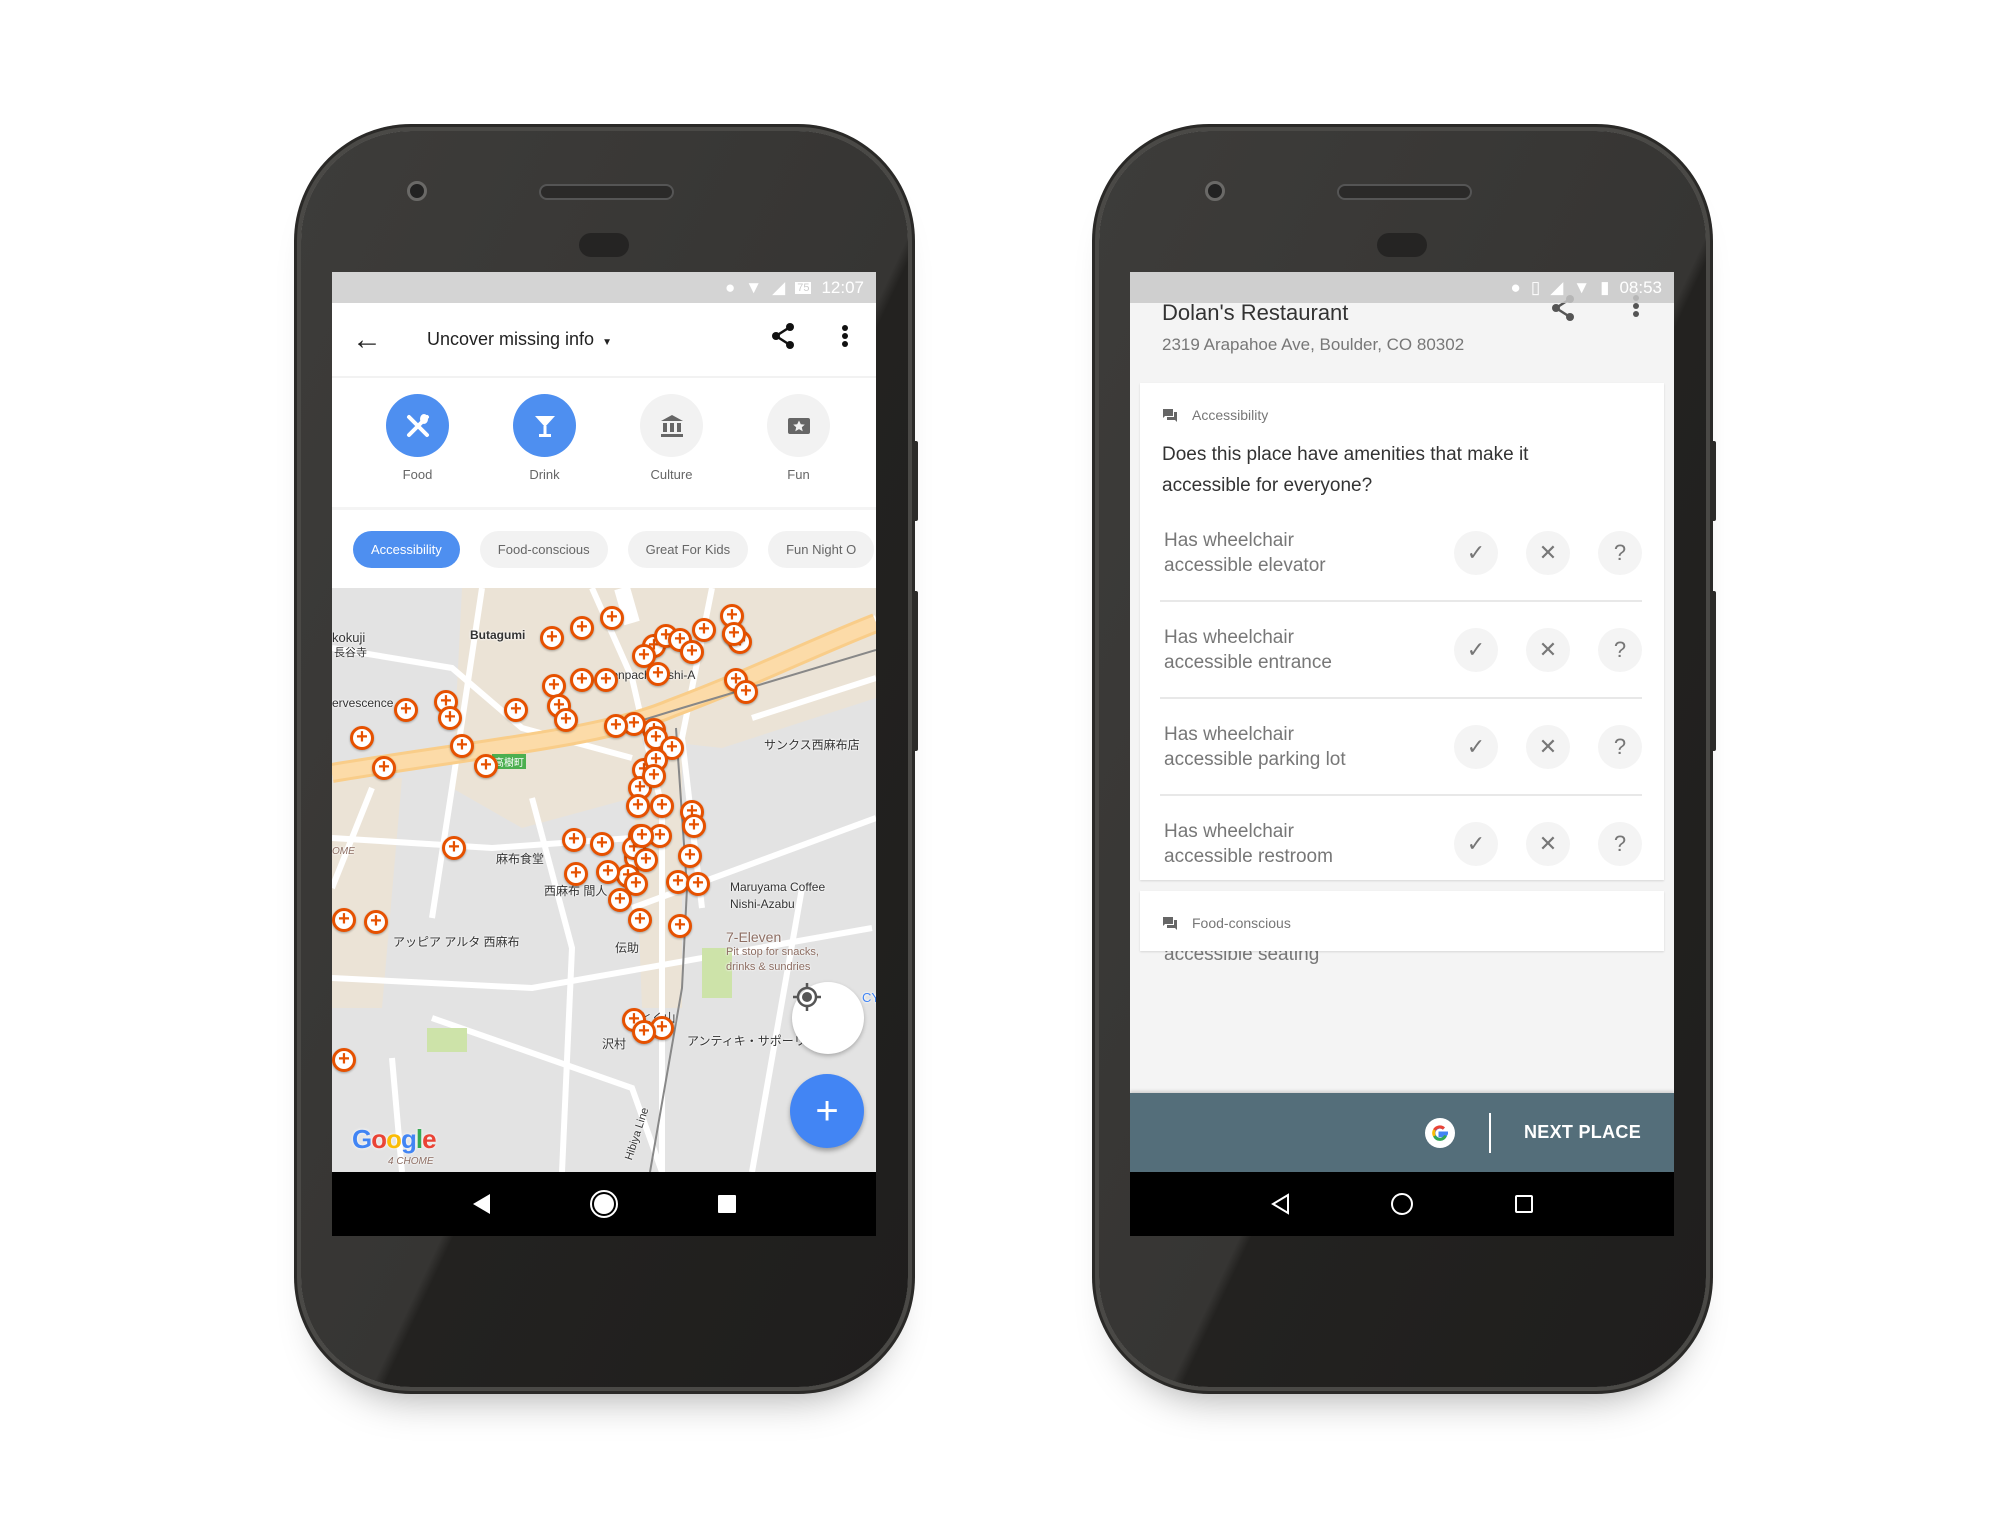 The width and height of the screenshot is (2000, 1523). I want to click on wifi-icon: ▼, so click(754, 287).